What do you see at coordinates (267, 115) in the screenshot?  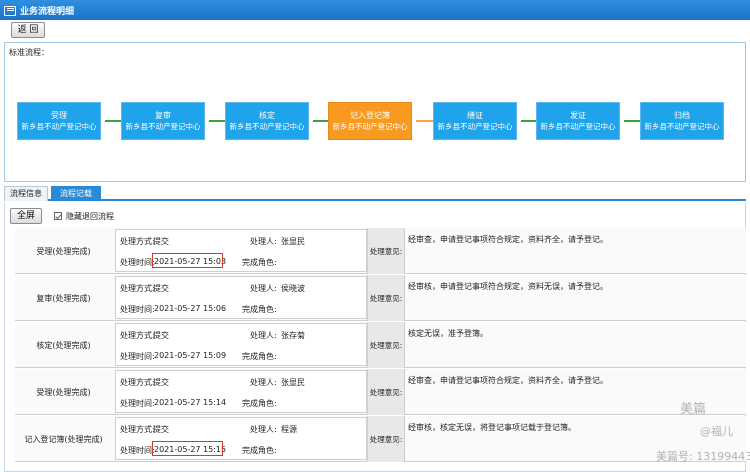 I see `flow-step-name: 核定` at bounding box center [267, 115].